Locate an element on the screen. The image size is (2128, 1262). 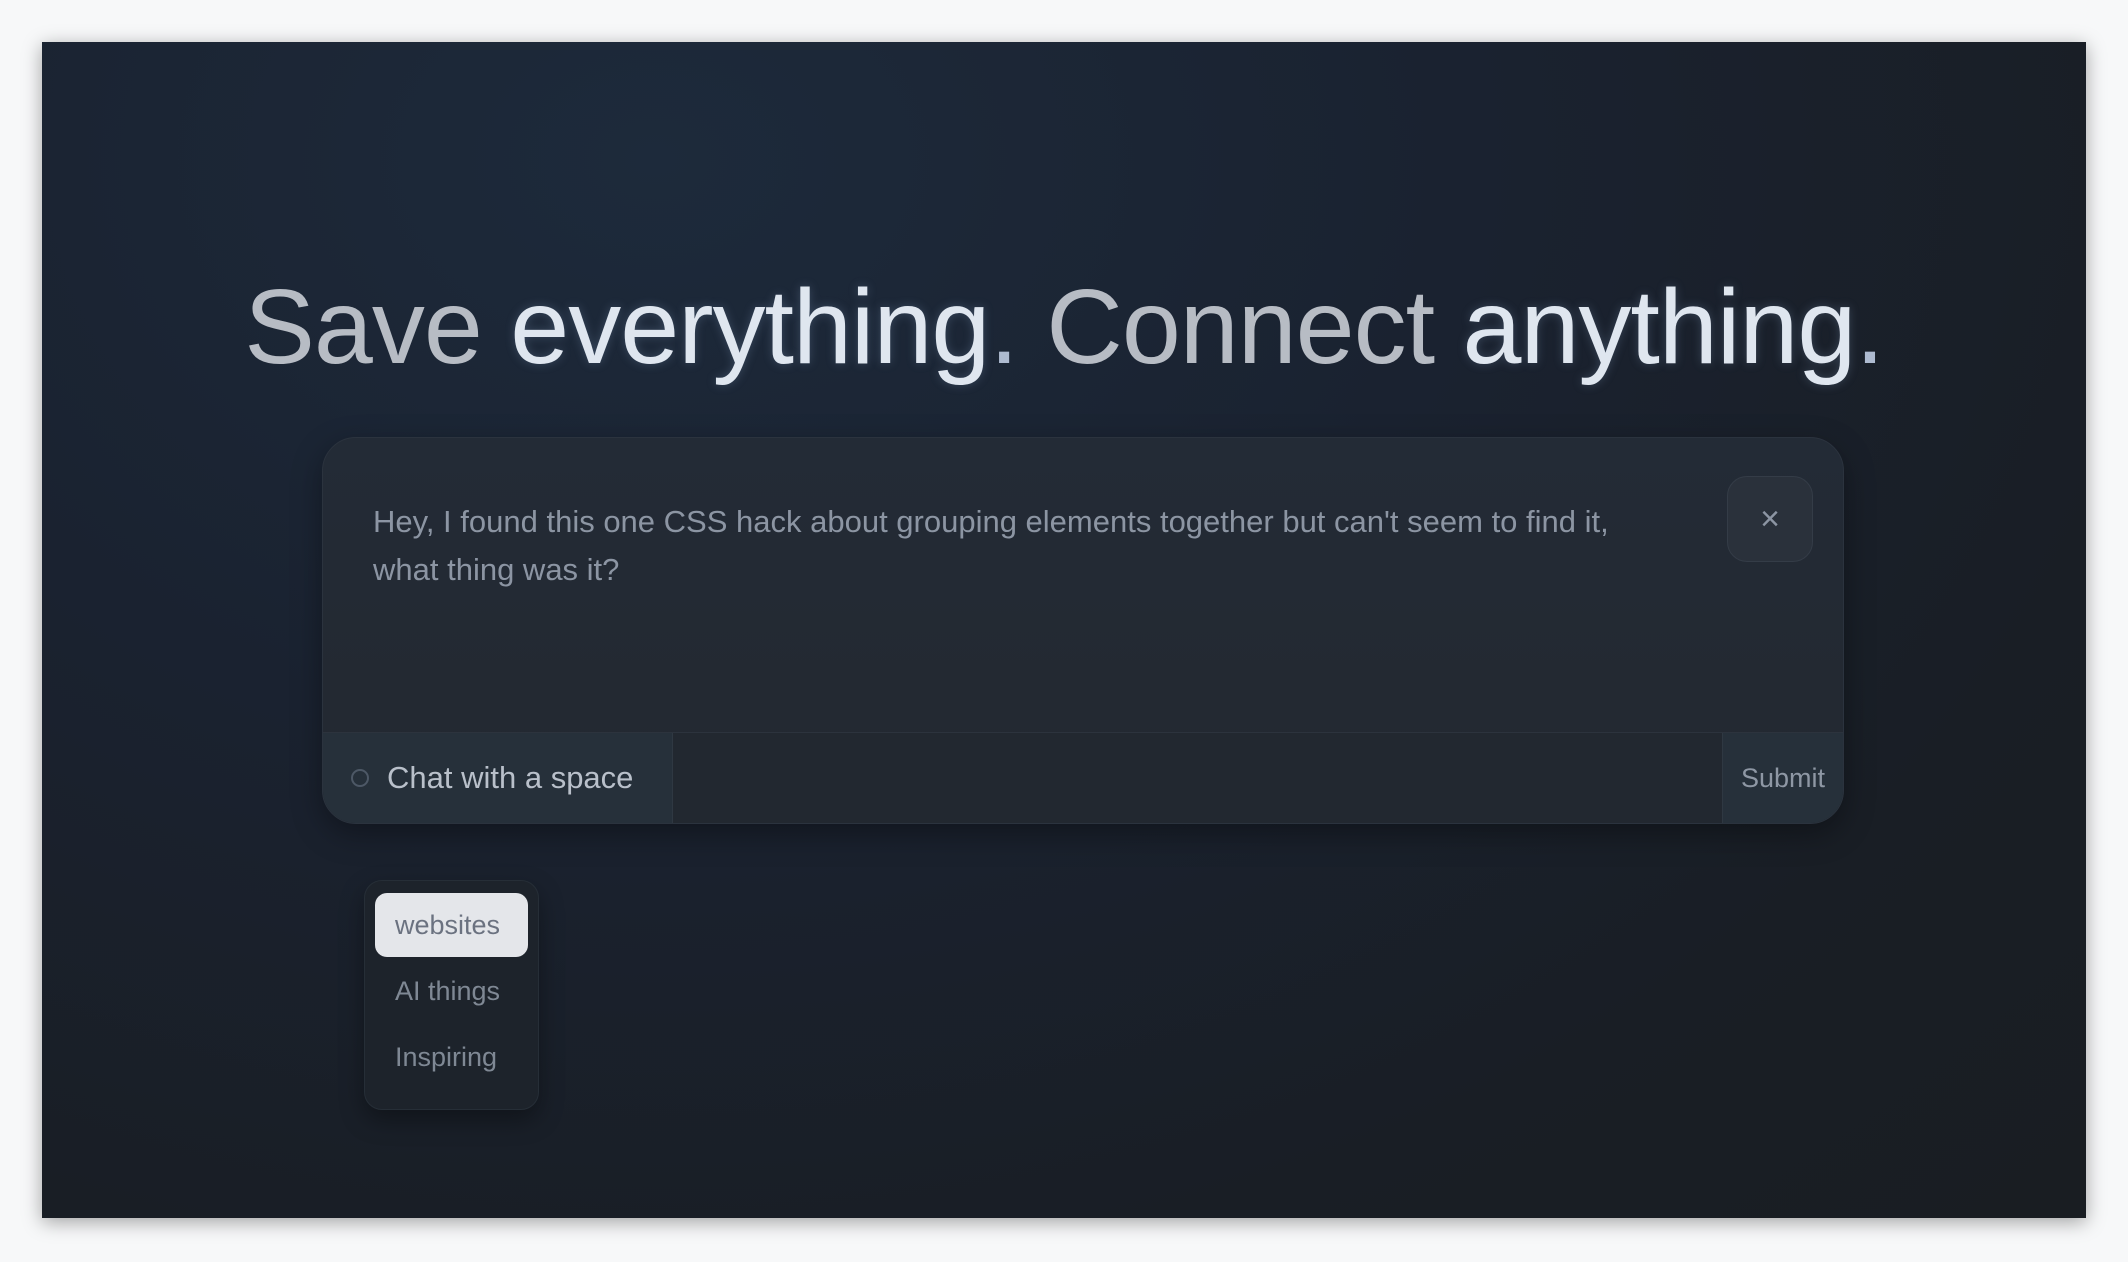
space-dropdown: websites AI things Inspiring is located at coordinates (451, 995).